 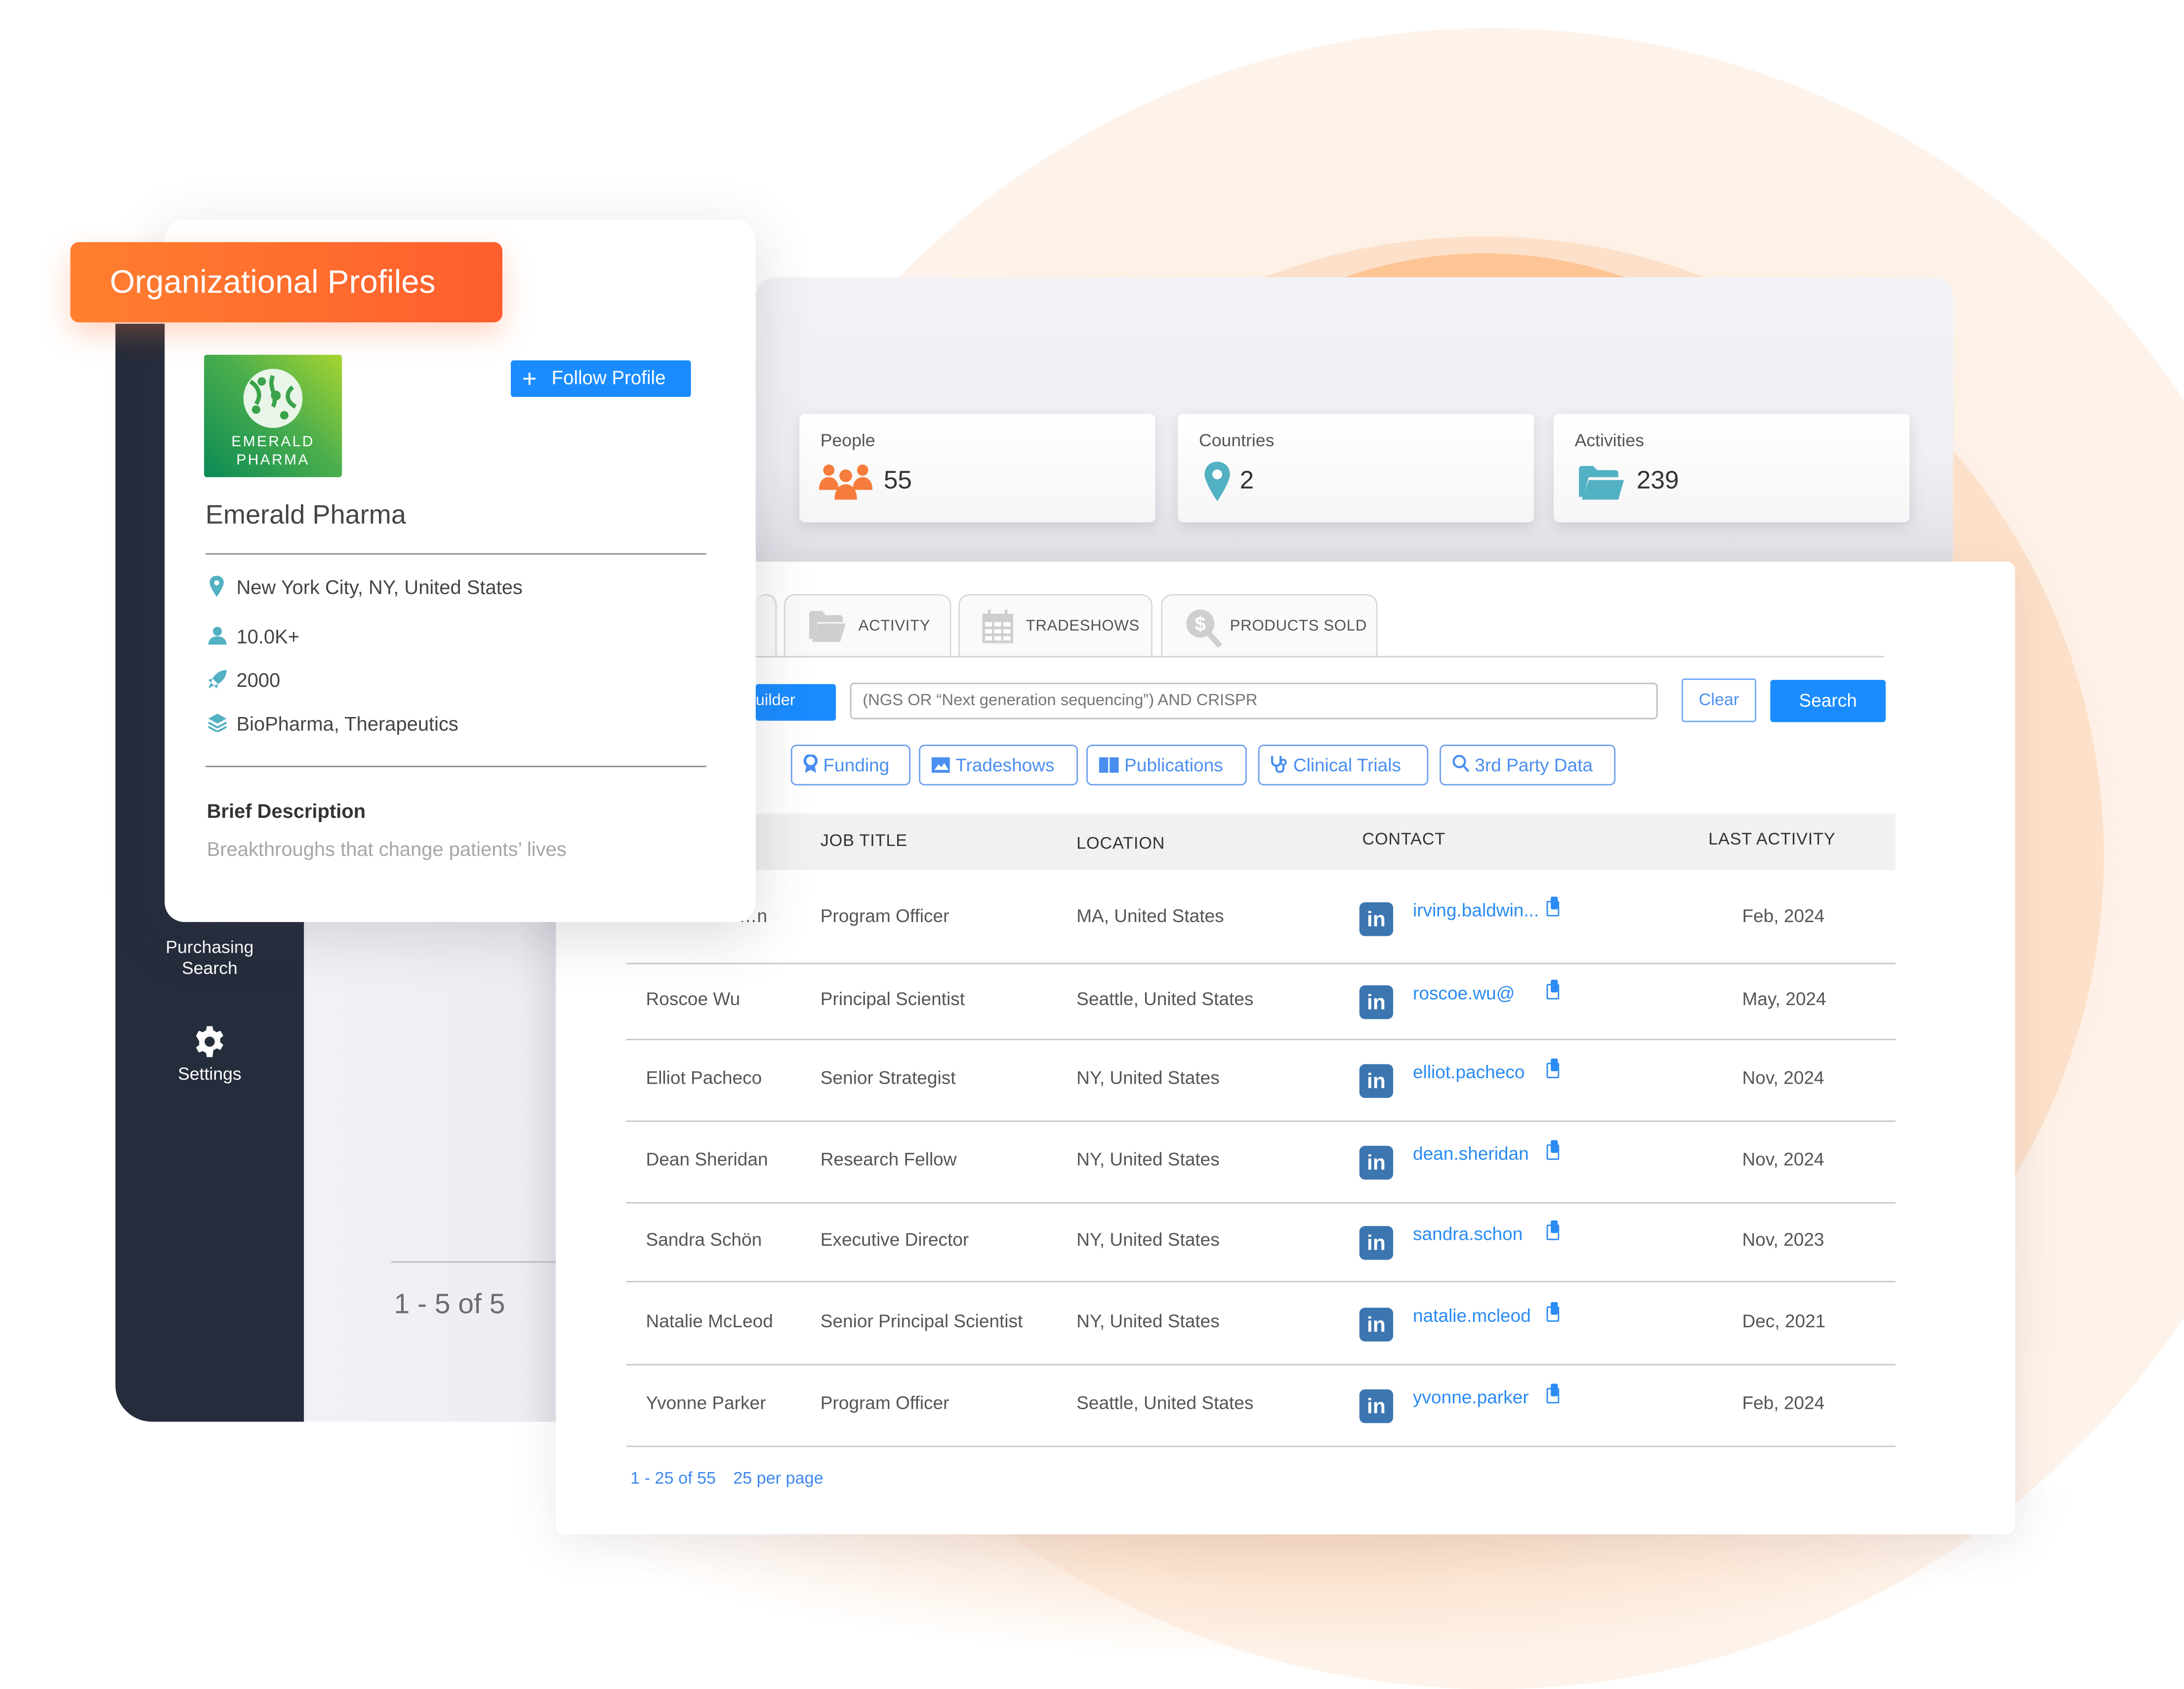 I want to click on filter-tradeshows: Tradeshows, so click(x=998, y=765).